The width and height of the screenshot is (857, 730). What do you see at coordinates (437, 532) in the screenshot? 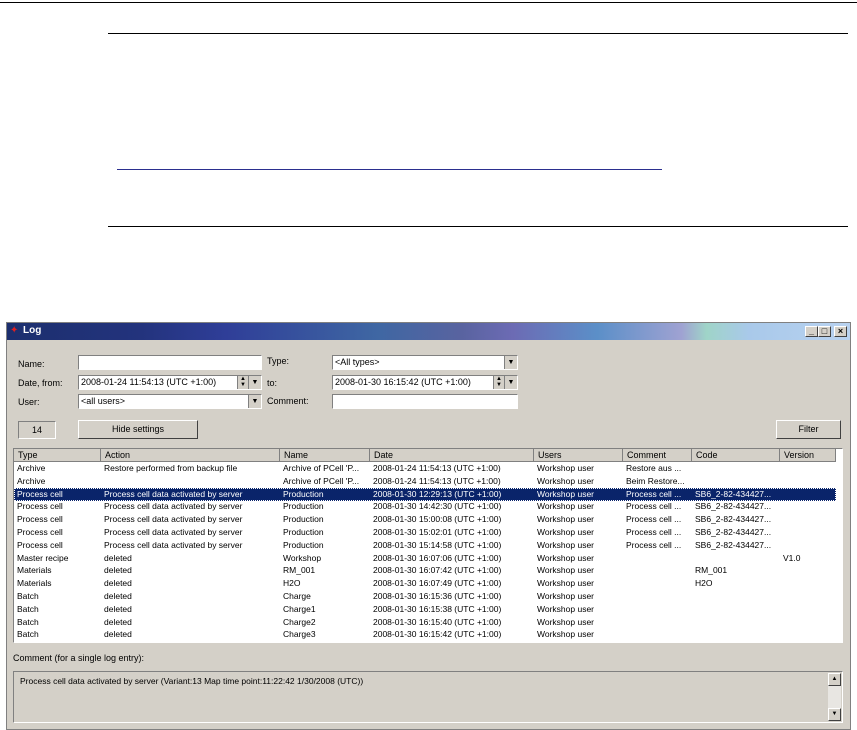
I see `cell-date: 2008-01-30 15:02:01 (UTC +1:00)` at bounding box center [437, 532].